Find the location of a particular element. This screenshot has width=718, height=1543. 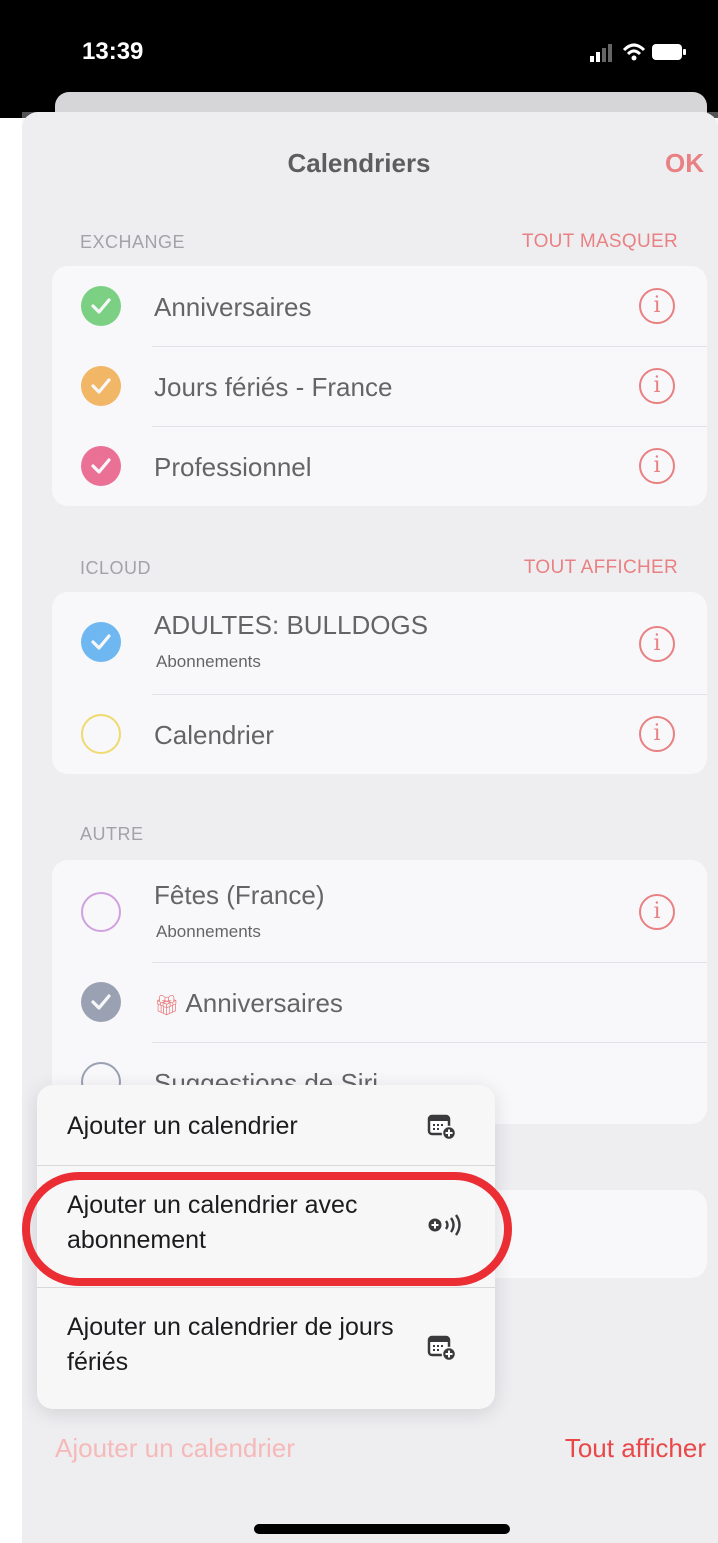

show-all-calendars-button: Tout afficher is located at coordinates (635, 1448).